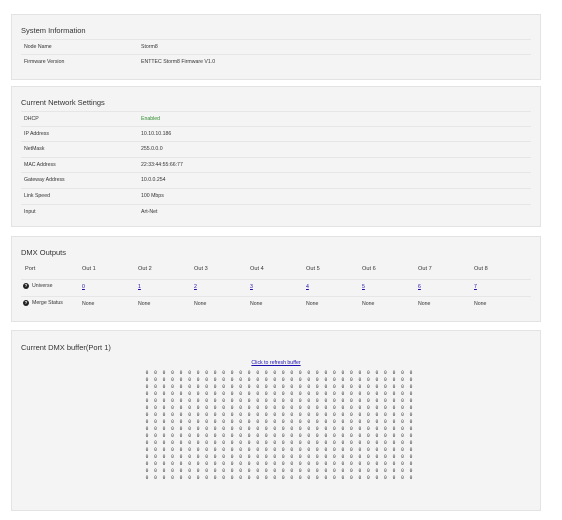 The width and height of the screenshot is (562, 520). What do you see at coordinates (195, 287) in the screenshot?
I see `universe-out-3-link: 2` at bounding box center [195, 287].